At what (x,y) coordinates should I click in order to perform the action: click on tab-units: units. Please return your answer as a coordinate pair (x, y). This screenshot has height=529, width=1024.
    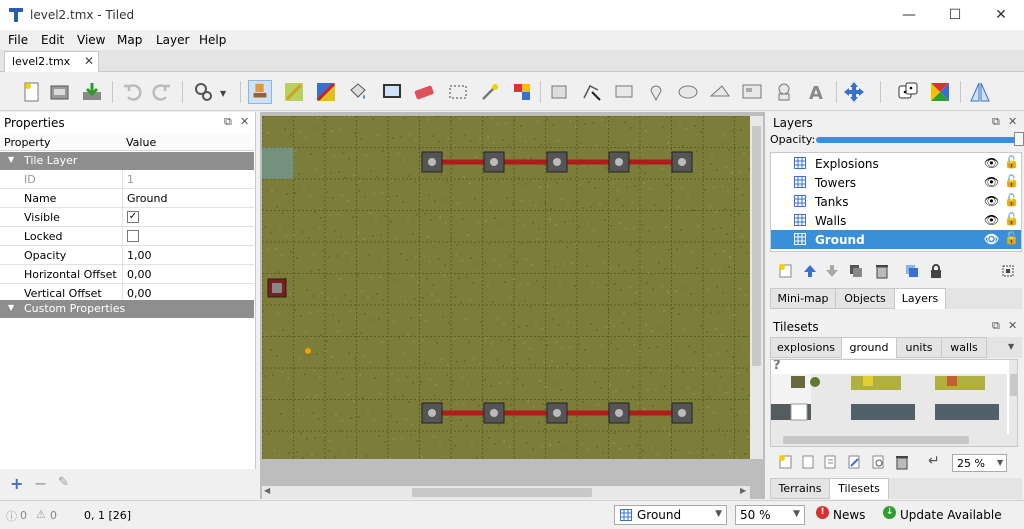
    Looking at the image, I should click on (919, 347).